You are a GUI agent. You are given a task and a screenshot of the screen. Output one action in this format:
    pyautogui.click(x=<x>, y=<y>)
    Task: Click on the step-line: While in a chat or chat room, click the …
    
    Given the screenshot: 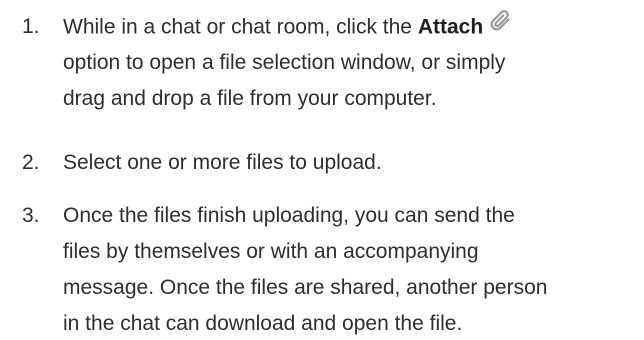 What is the action you would take?
    pyautogui.click(x=288, y=27)
    